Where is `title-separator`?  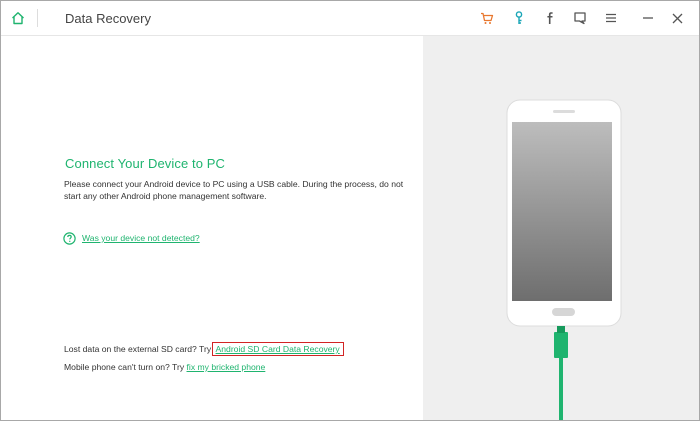
title-separator is located at coordinates (37, 18).